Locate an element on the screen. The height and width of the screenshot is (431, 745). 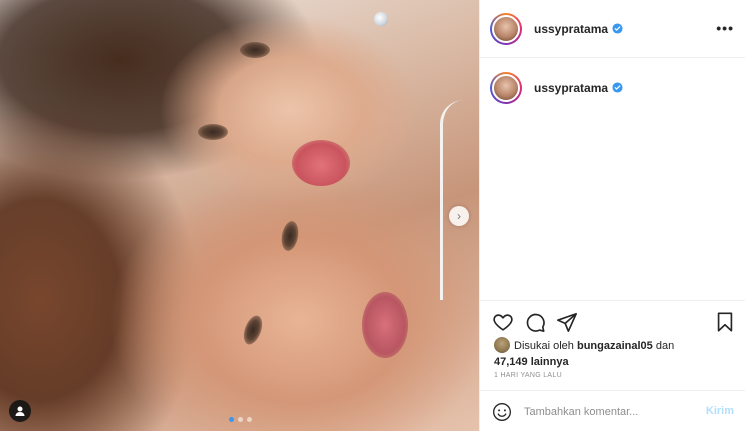
post-comment-button: Kirim is located at coordinates (720, 411).